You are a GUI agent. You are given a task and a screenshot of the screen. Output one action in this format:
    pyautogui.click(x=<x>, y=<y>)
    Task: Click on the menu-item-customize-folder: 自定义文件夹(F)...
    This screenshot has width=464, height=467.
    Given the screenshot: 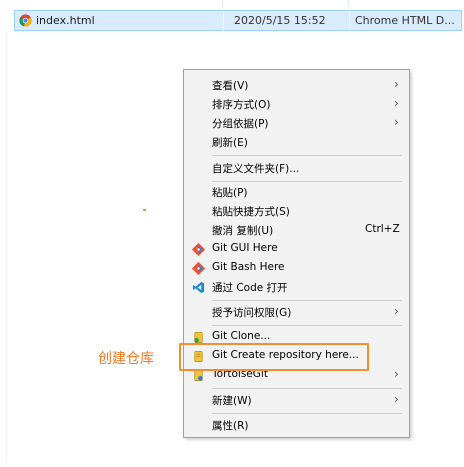 What is the action you would take?
    pyautogui.click(x=296, y=168)
    